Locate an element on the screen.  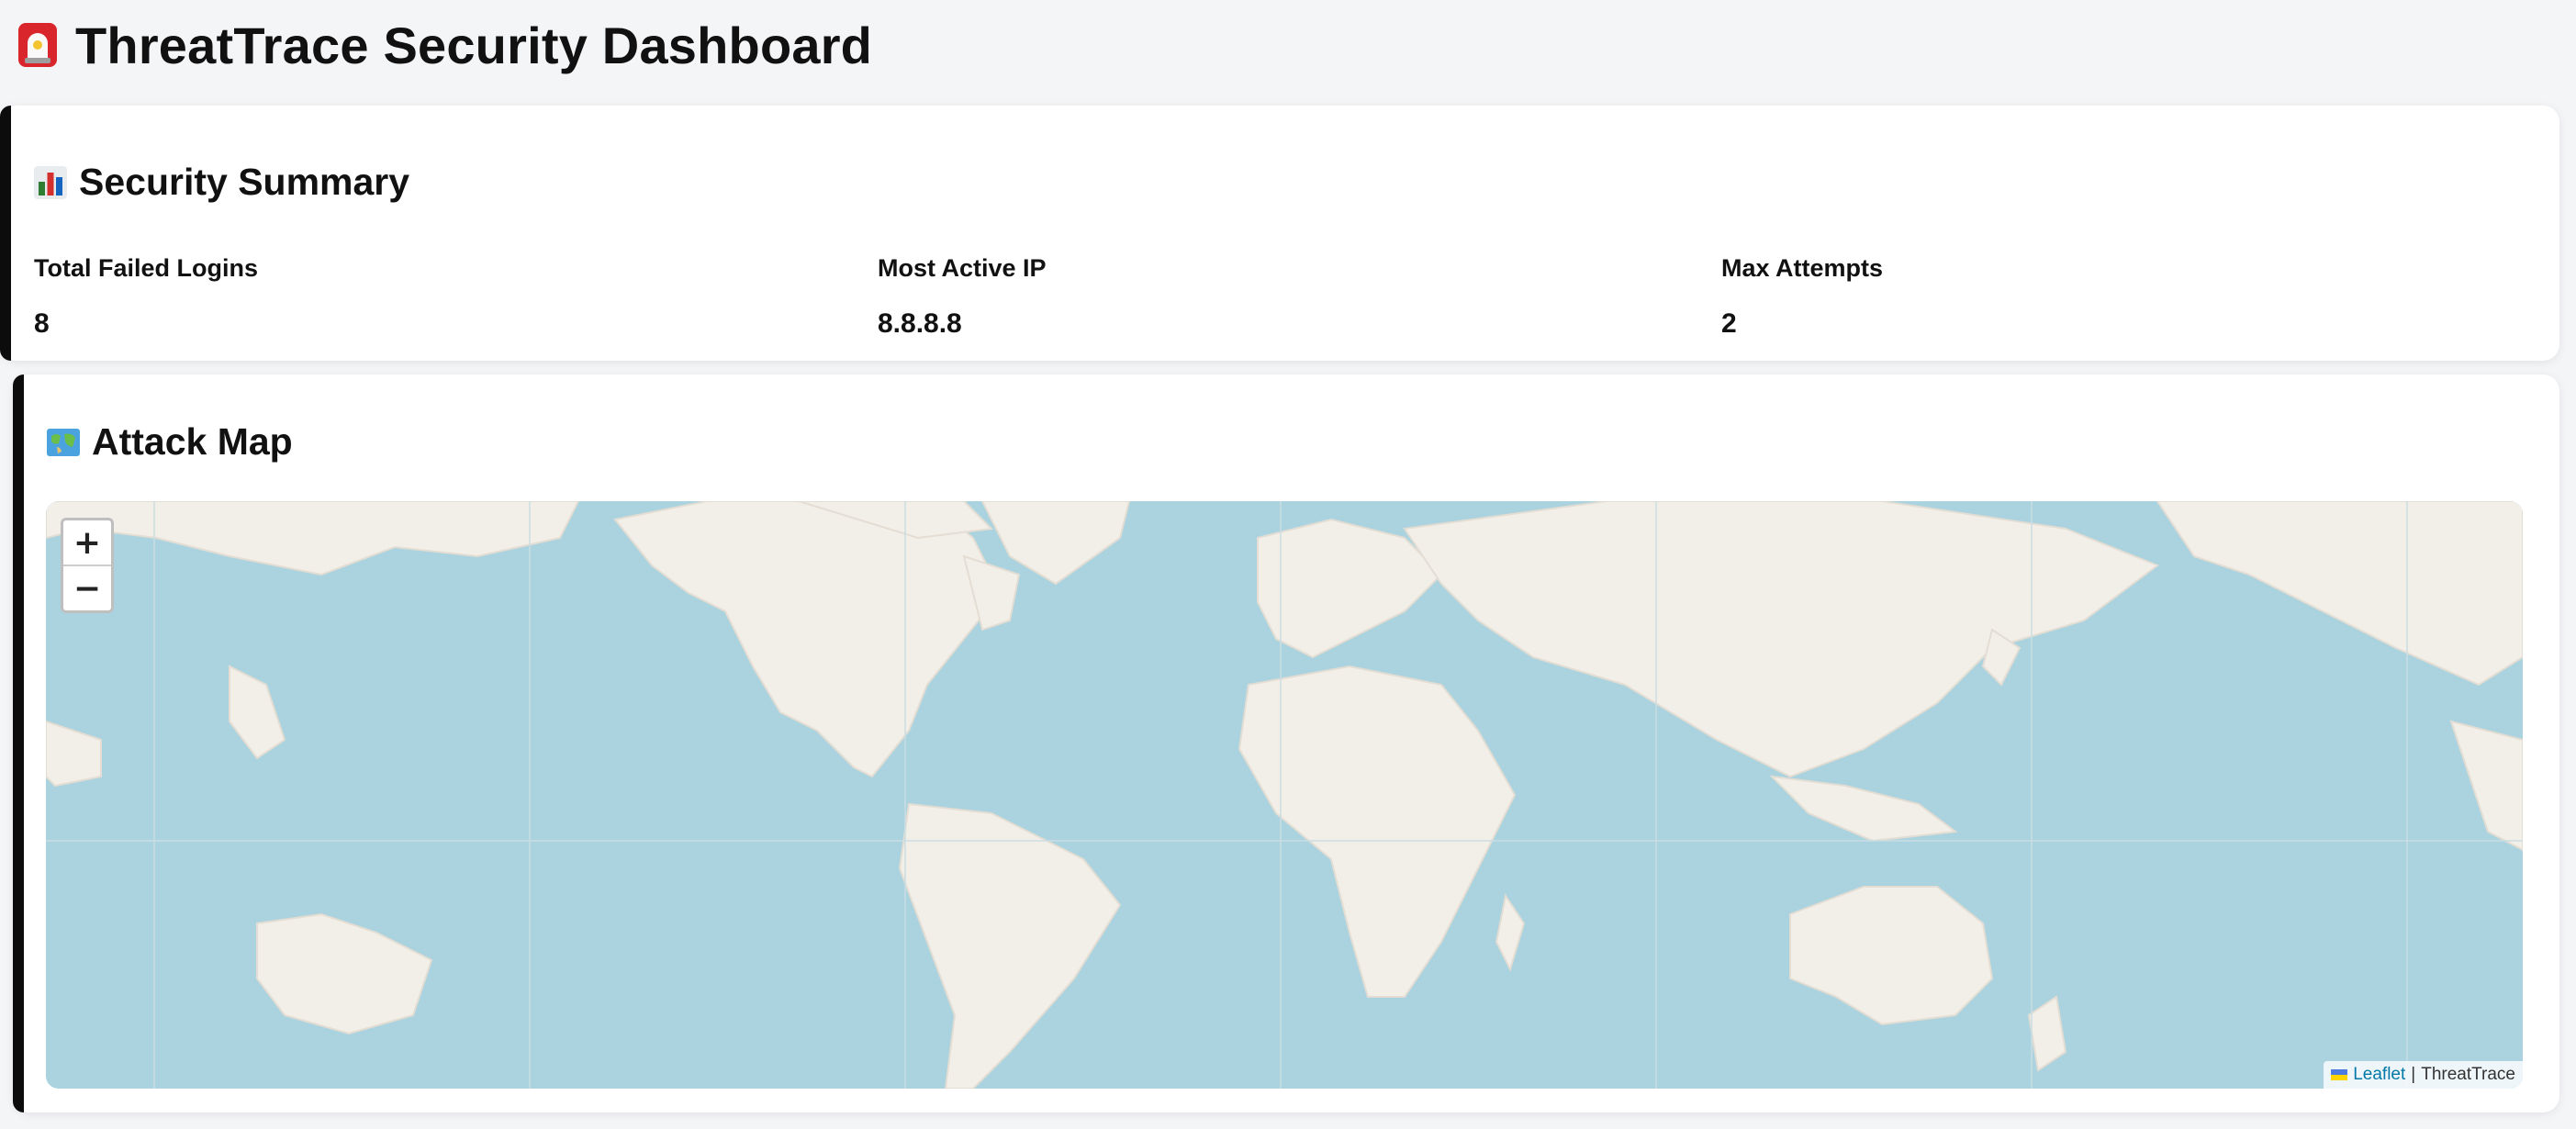
leaflet-link: Leaflet is located at coordinates (2379, 1075).